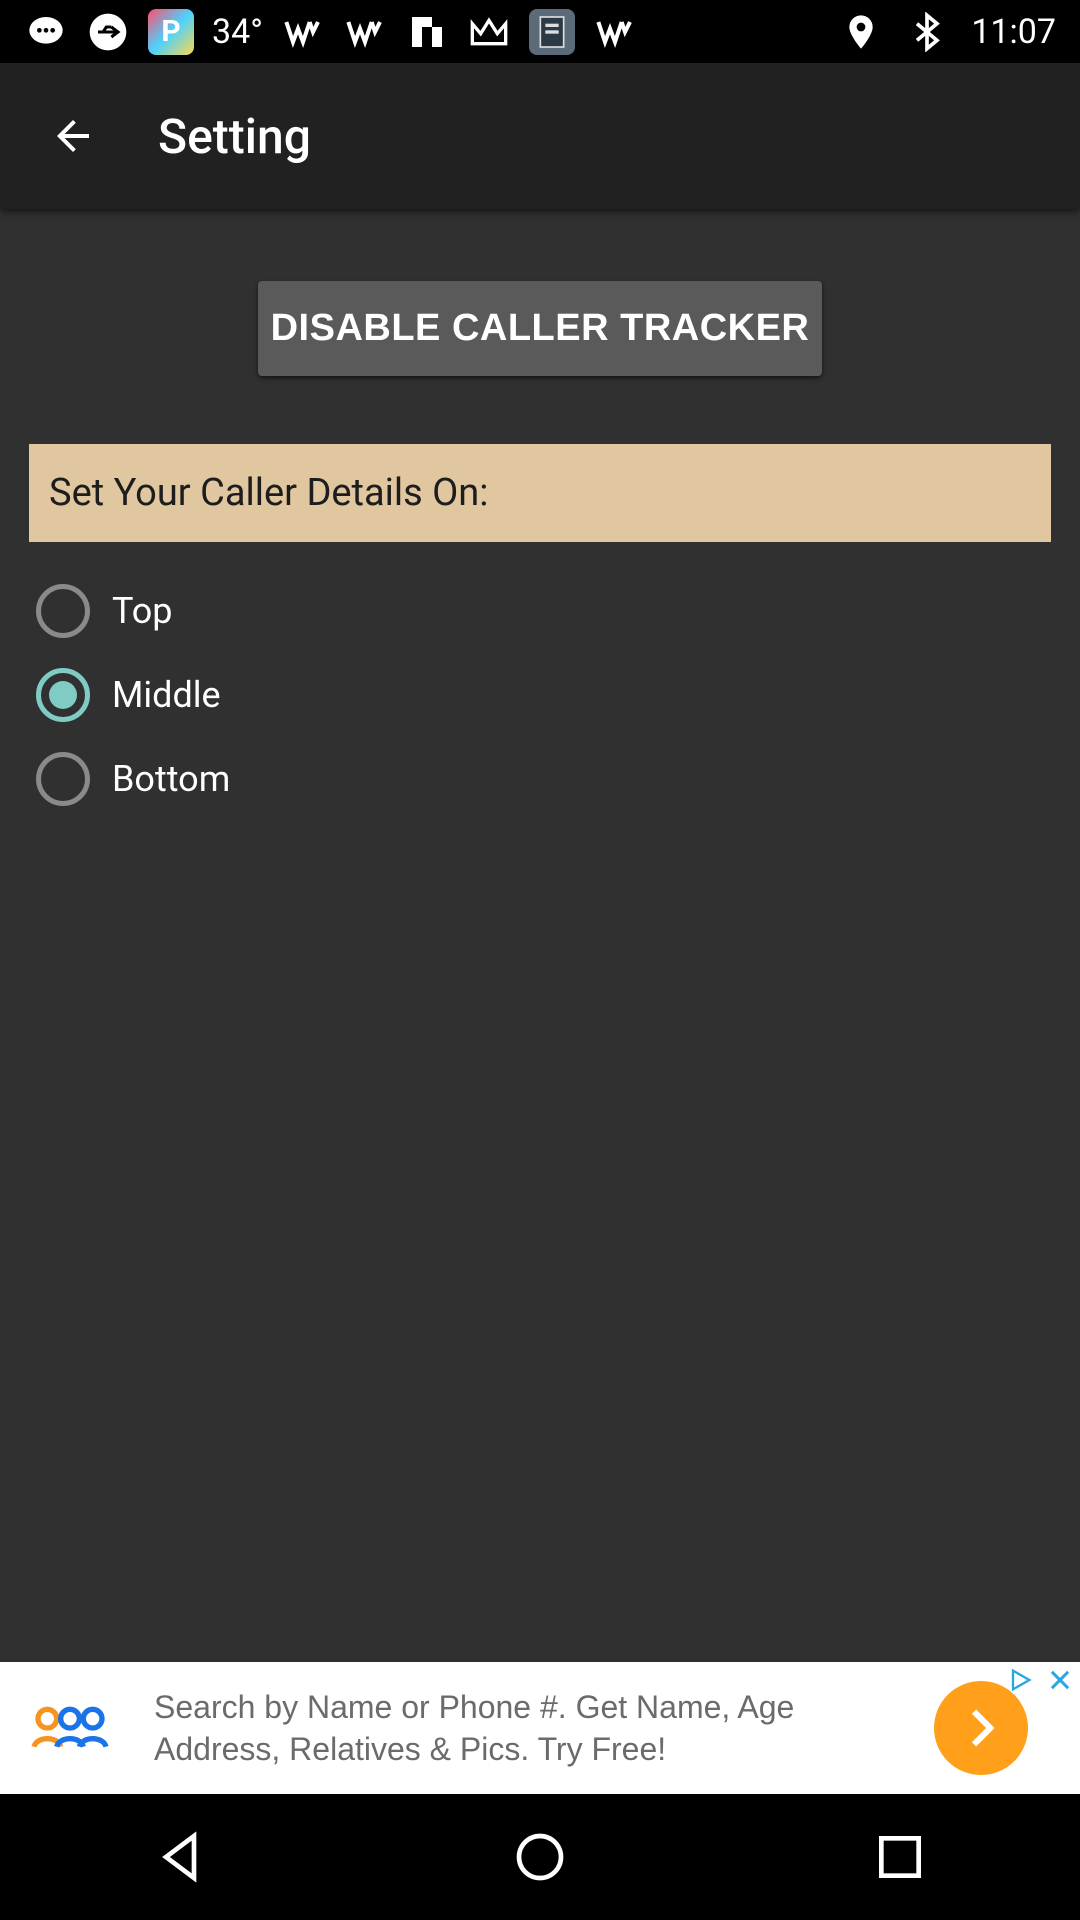 This screenshot has width=1080, height=1920. What do you see at coordinates (1020, 1680) in the screenshot?
I see `ad-choices-icon` at bounding box center [1020, 1680].